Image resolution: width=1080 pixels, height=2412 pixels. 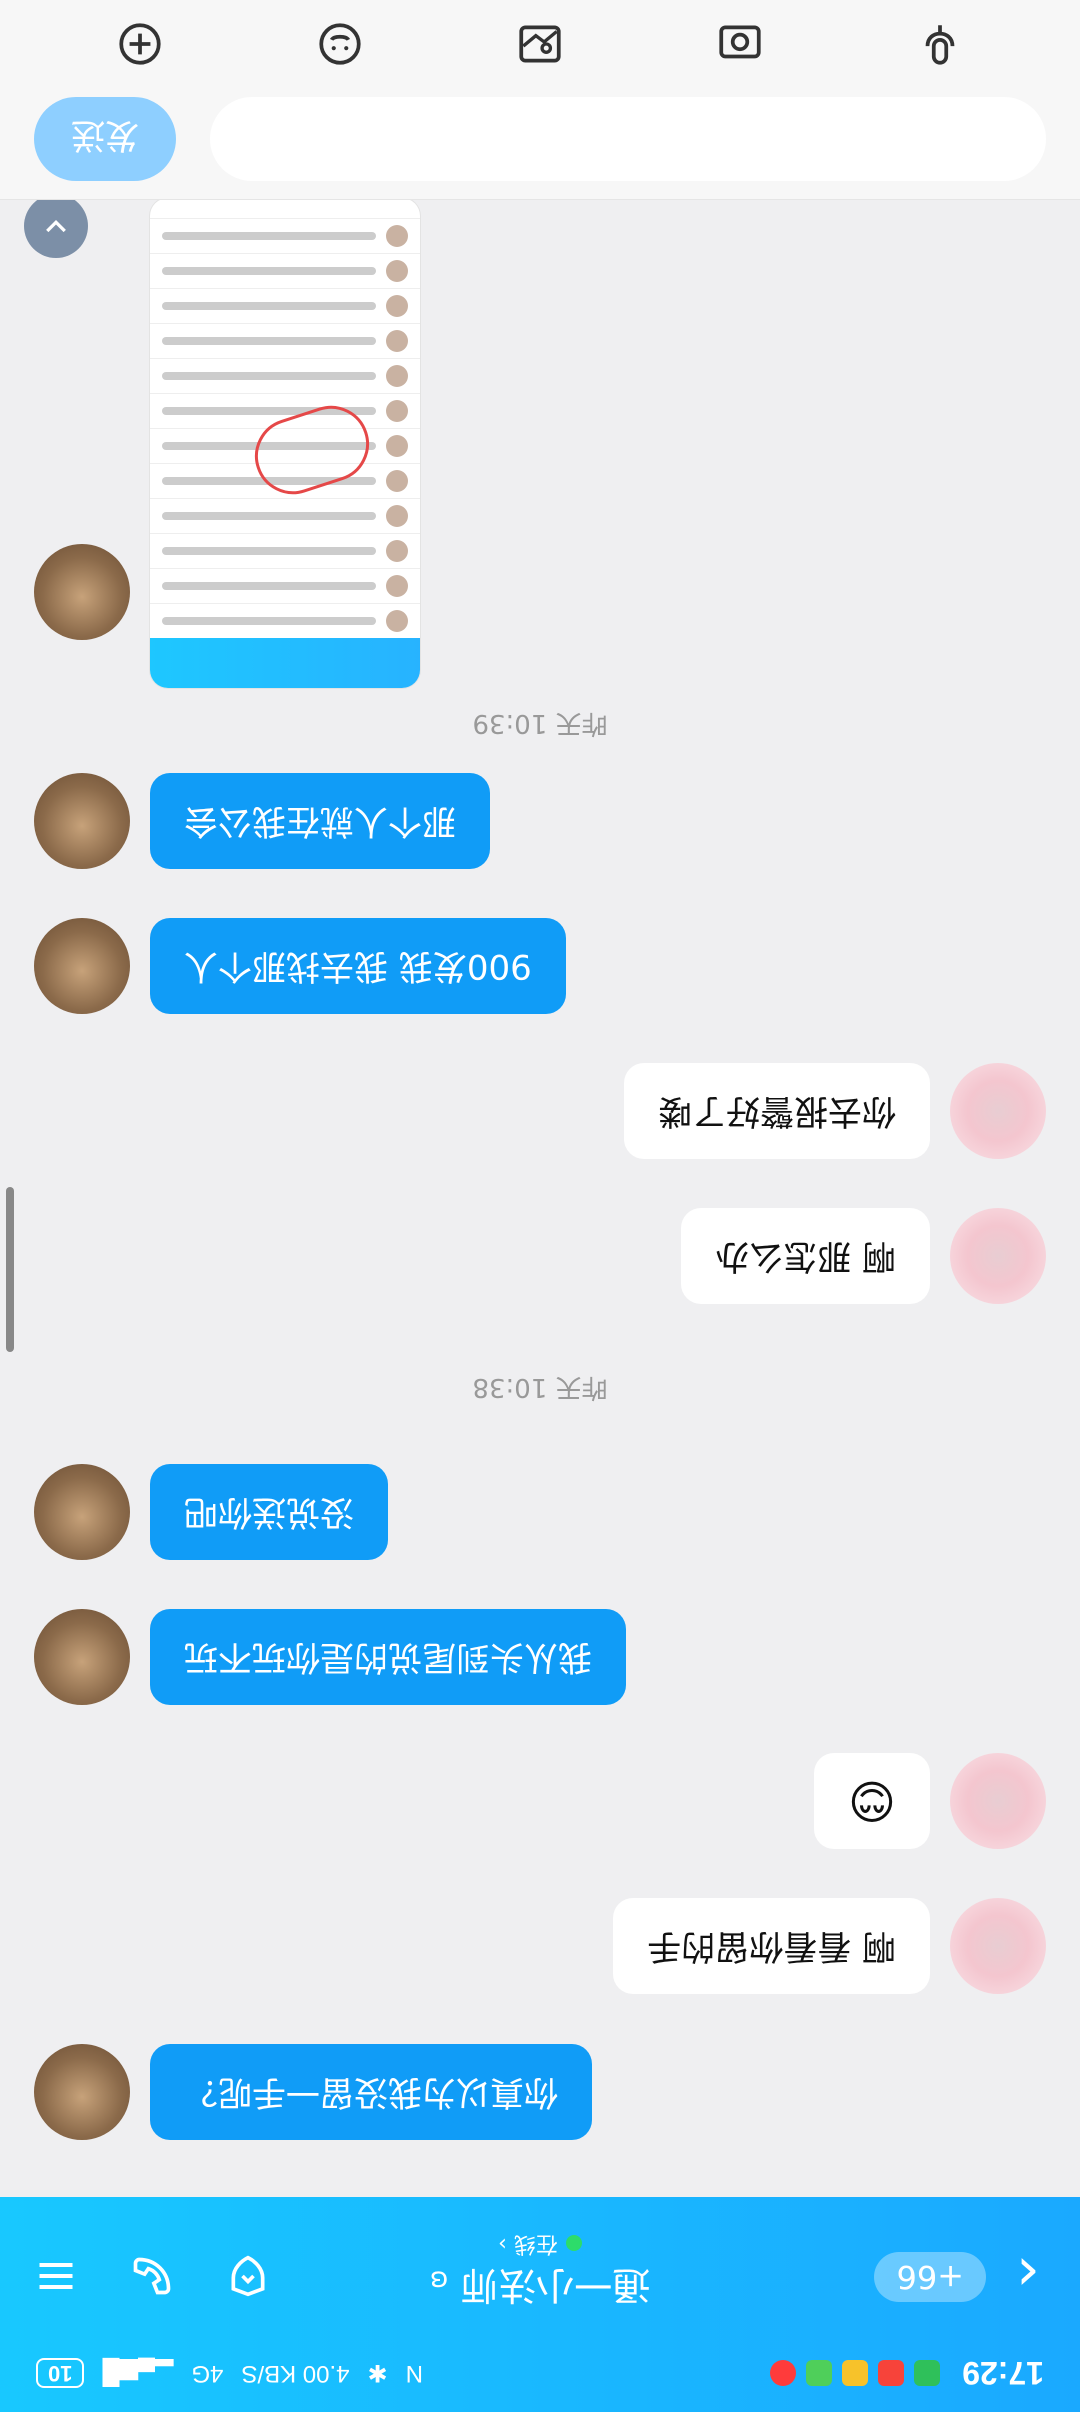 I want to click on mic-icon, so click(x=940, y=44).